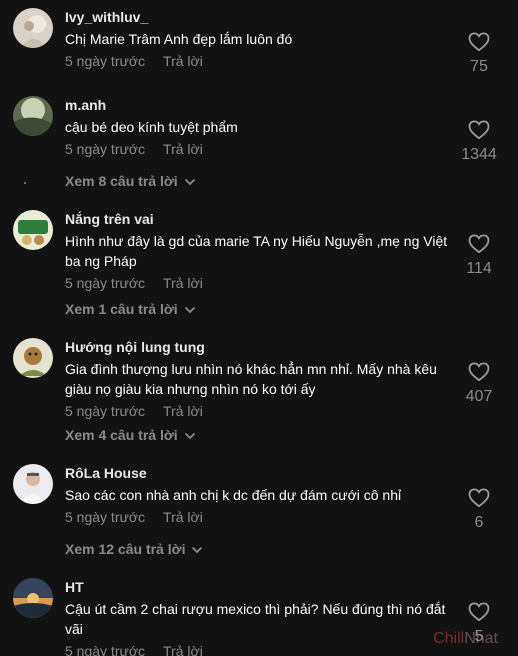 Image resolution: width=518 pixels, height=656 pixels. I want to click on view-replies-button: Xem 4 câu trả lời, so click(130, 435).